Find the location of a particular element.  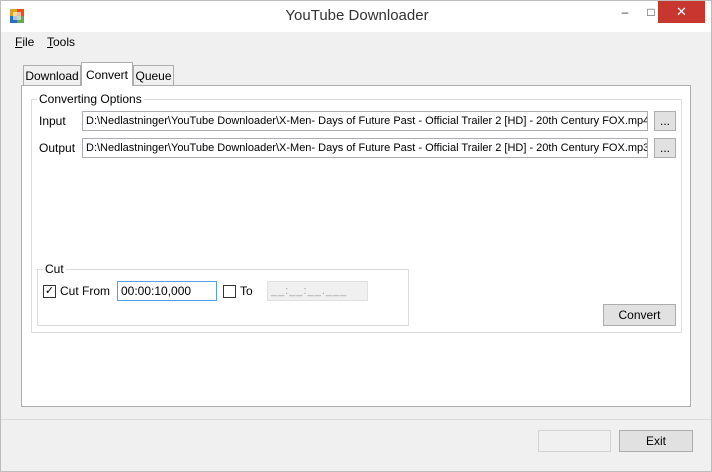

menu-tools: Tools is located at coordinates (61, 42).